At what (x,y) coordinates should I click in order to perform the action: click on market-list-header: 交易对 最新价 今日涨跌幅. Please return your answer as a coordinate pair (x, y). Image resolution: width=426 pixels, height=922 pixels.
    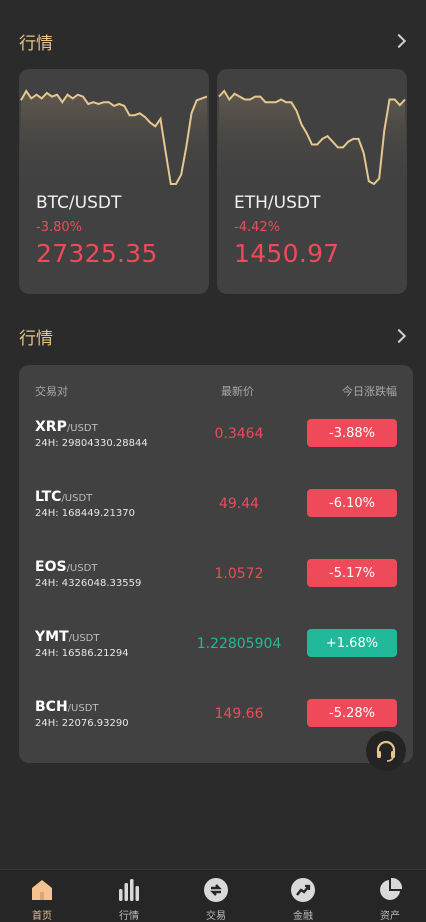
    Looking at the image, I should click on (216, 391).